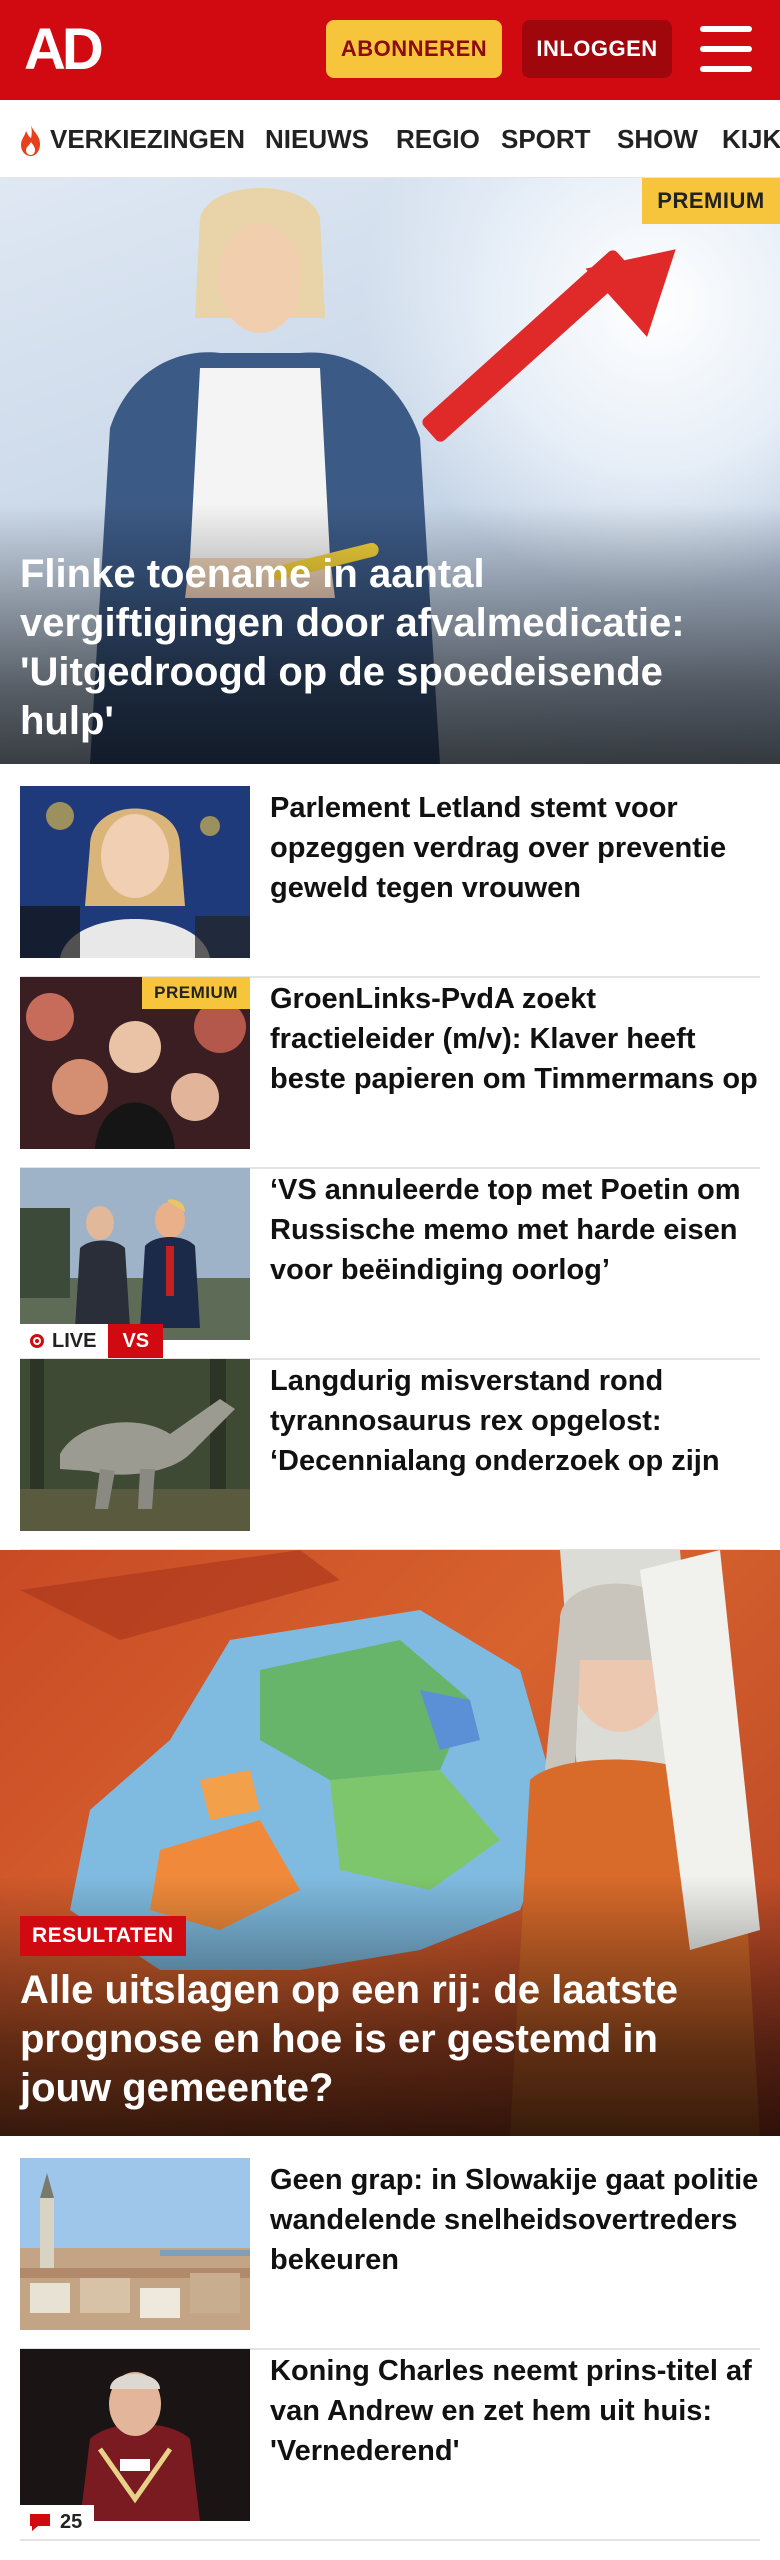 The image size is (780, 2560). I want to click on nav-item-kijk: KIJK, so click(751, 138).